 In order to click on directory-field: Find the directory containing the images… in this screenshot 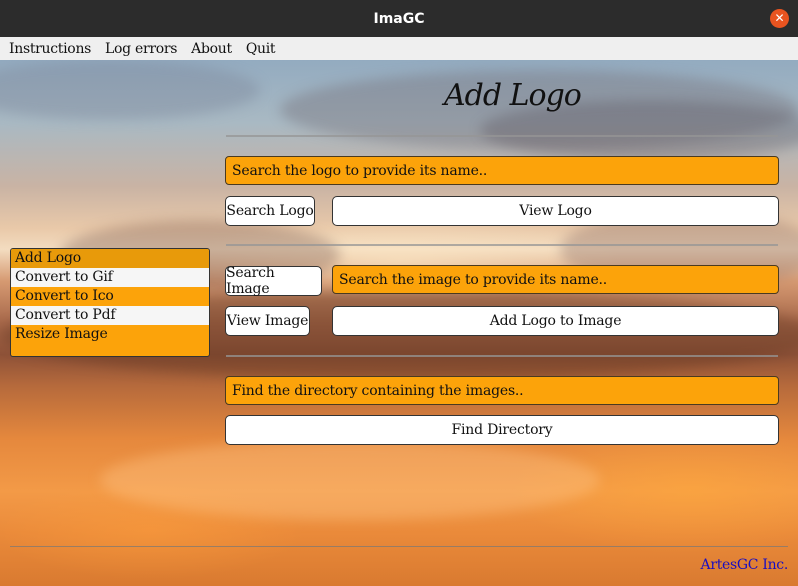, I will do `click(502, 390)`.